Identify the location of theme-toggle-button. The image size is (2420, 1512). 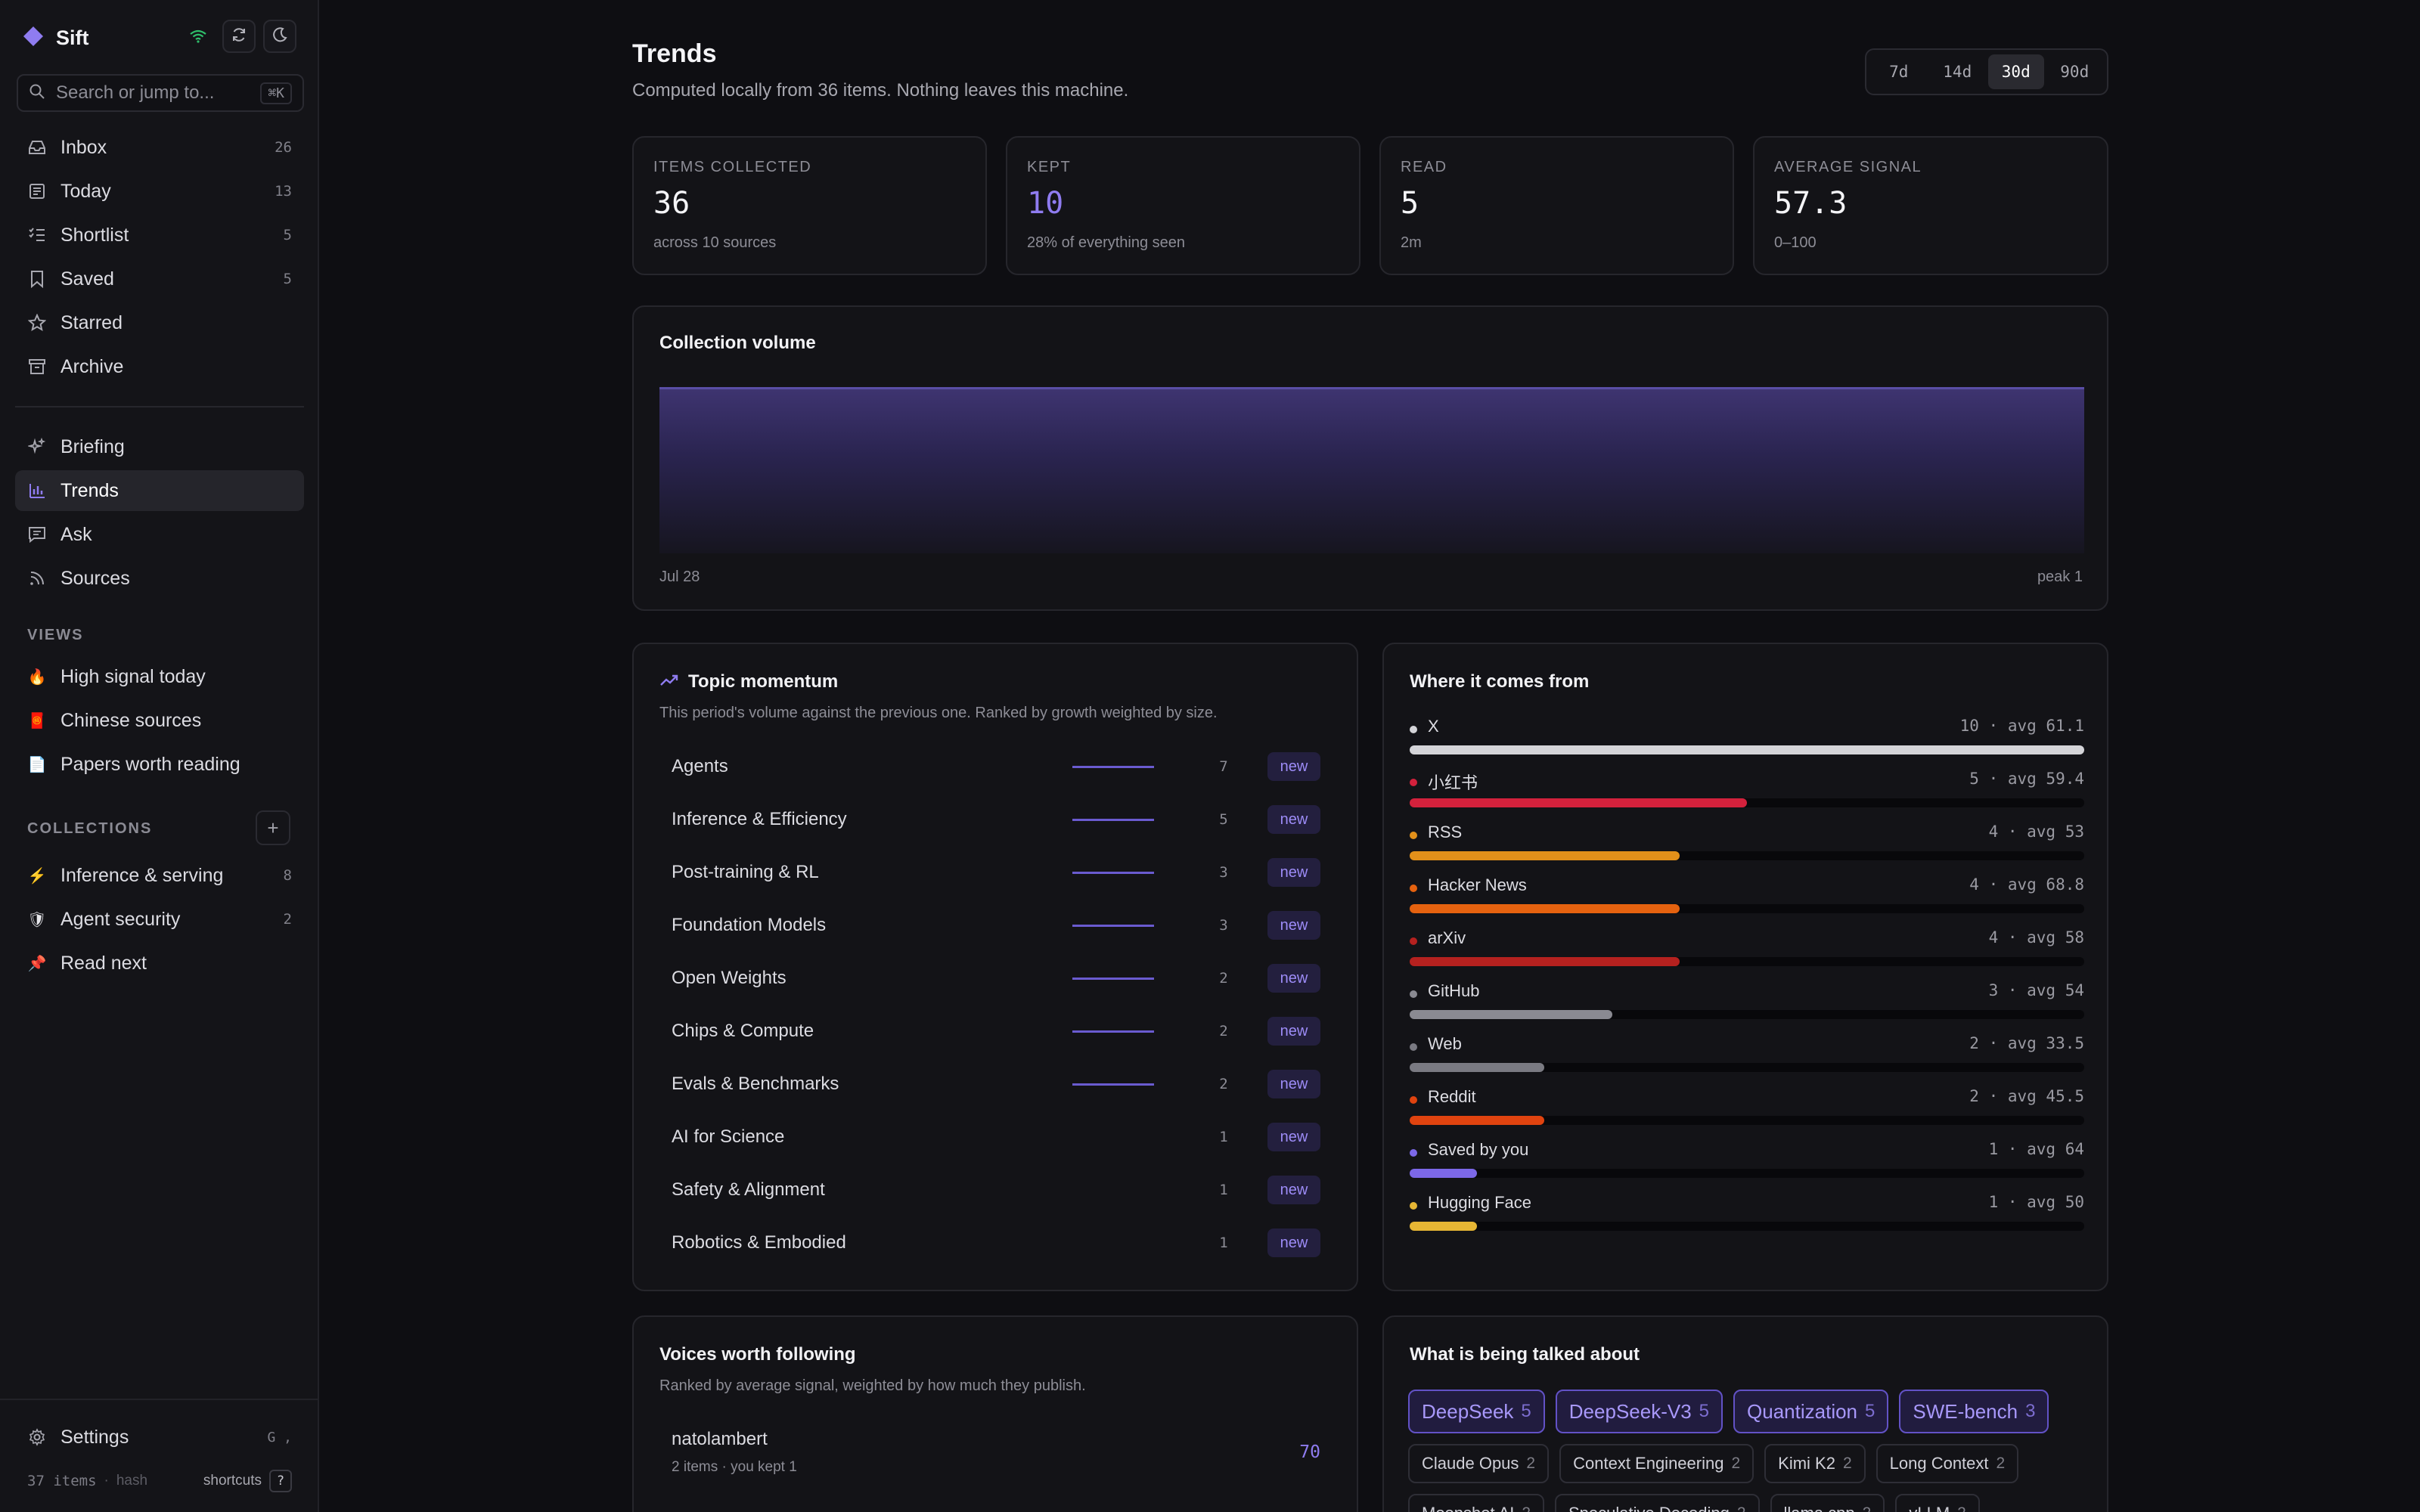
(279, 36).